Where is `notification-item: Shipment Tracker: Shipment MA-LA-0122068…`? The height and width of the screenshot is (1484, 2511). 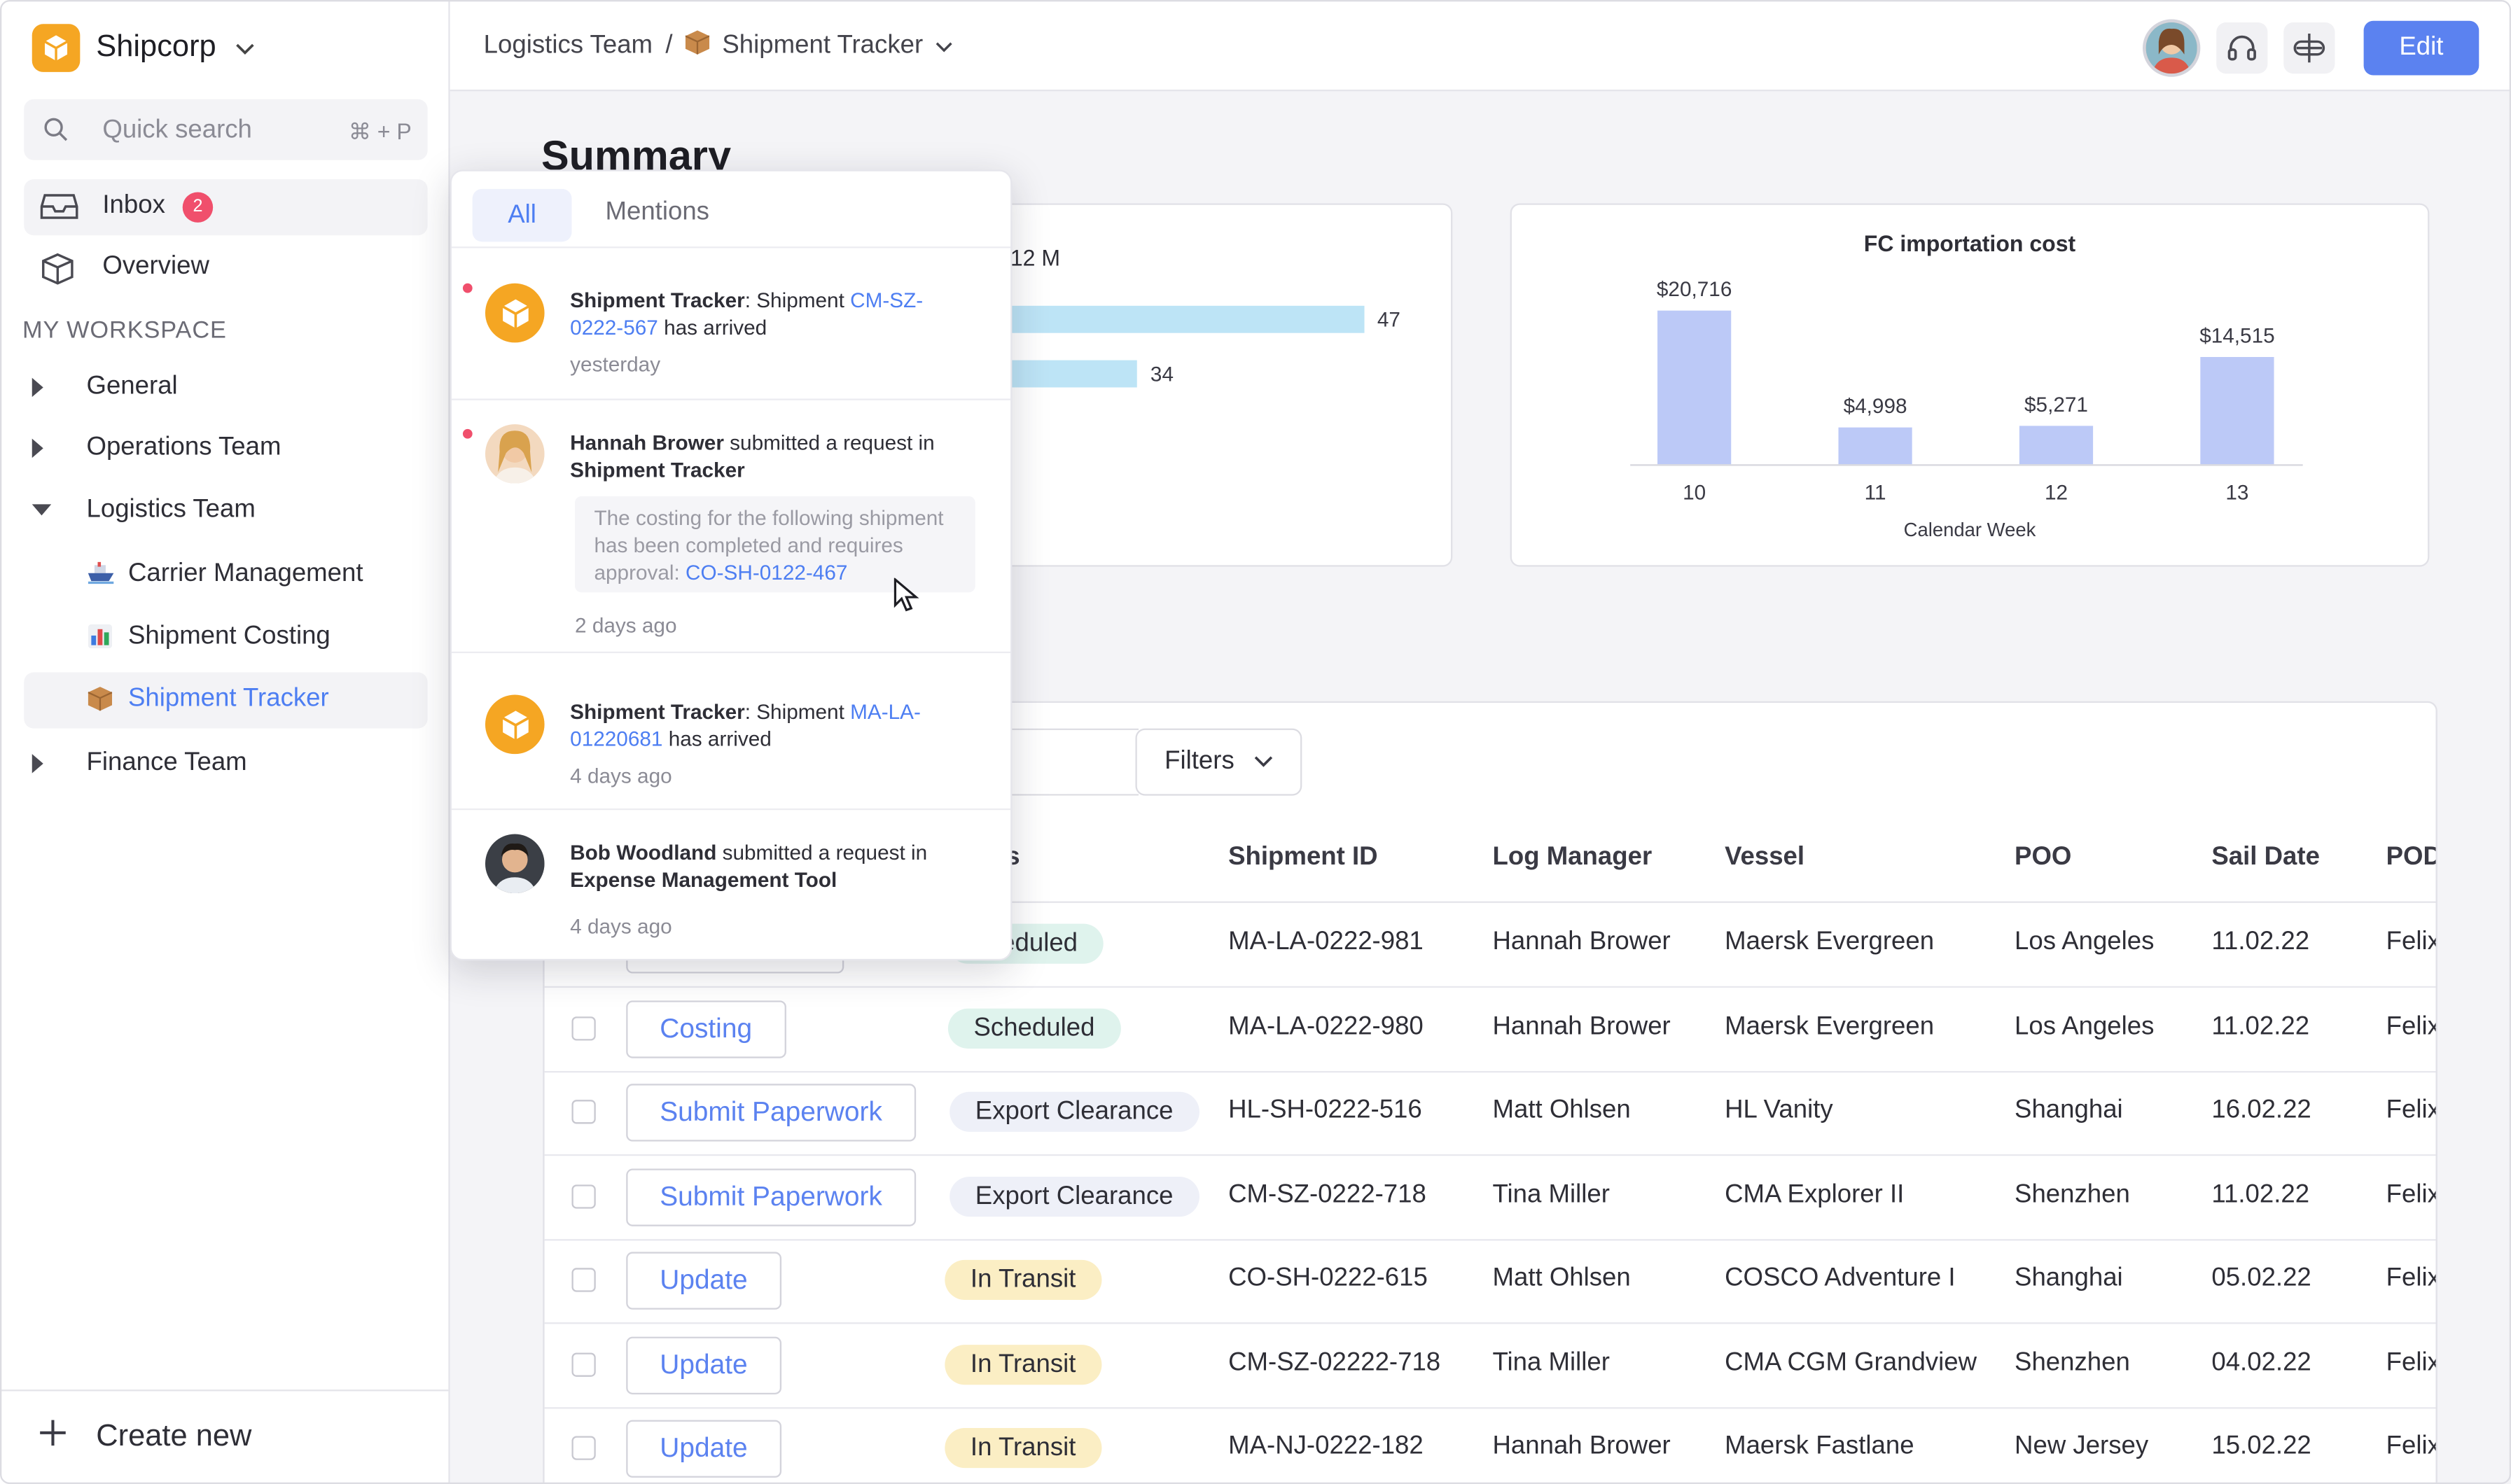 notification-item: Shipment Tracker: Shipment MA-LA-0122068… is located at coordinates (731, 730).